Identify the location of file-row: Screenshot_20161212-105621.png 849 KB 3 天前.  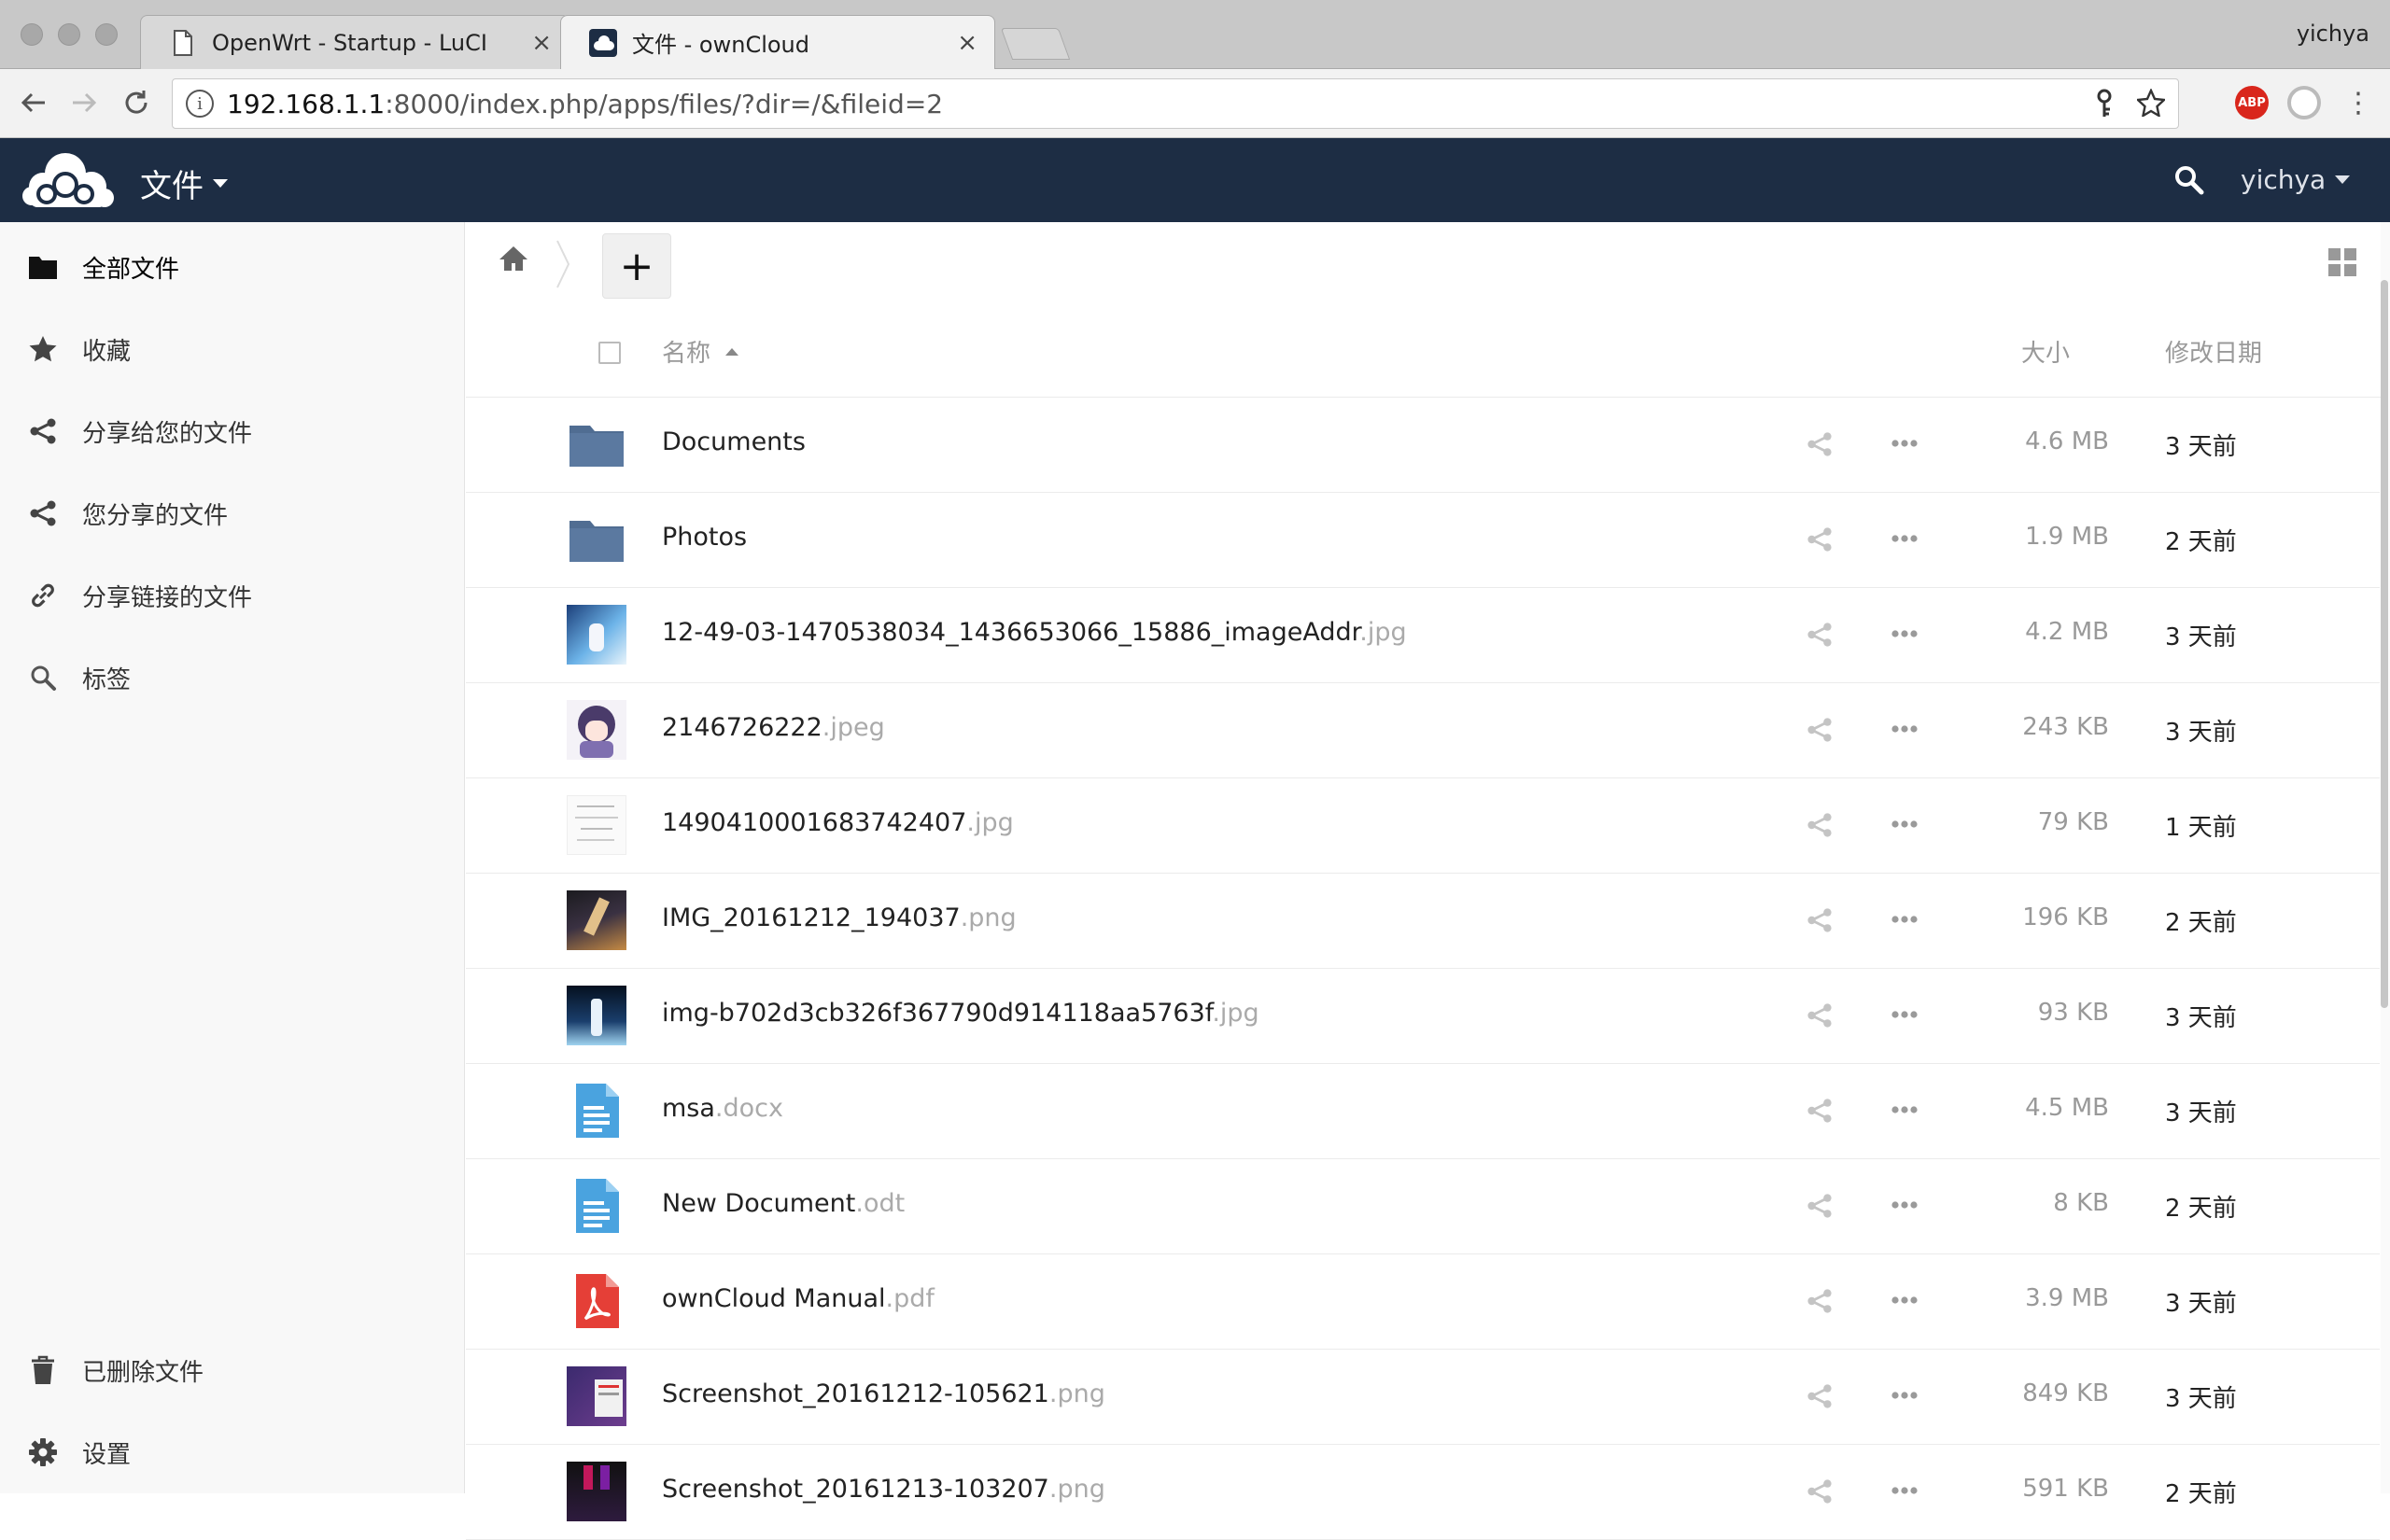
(1423, 1397).